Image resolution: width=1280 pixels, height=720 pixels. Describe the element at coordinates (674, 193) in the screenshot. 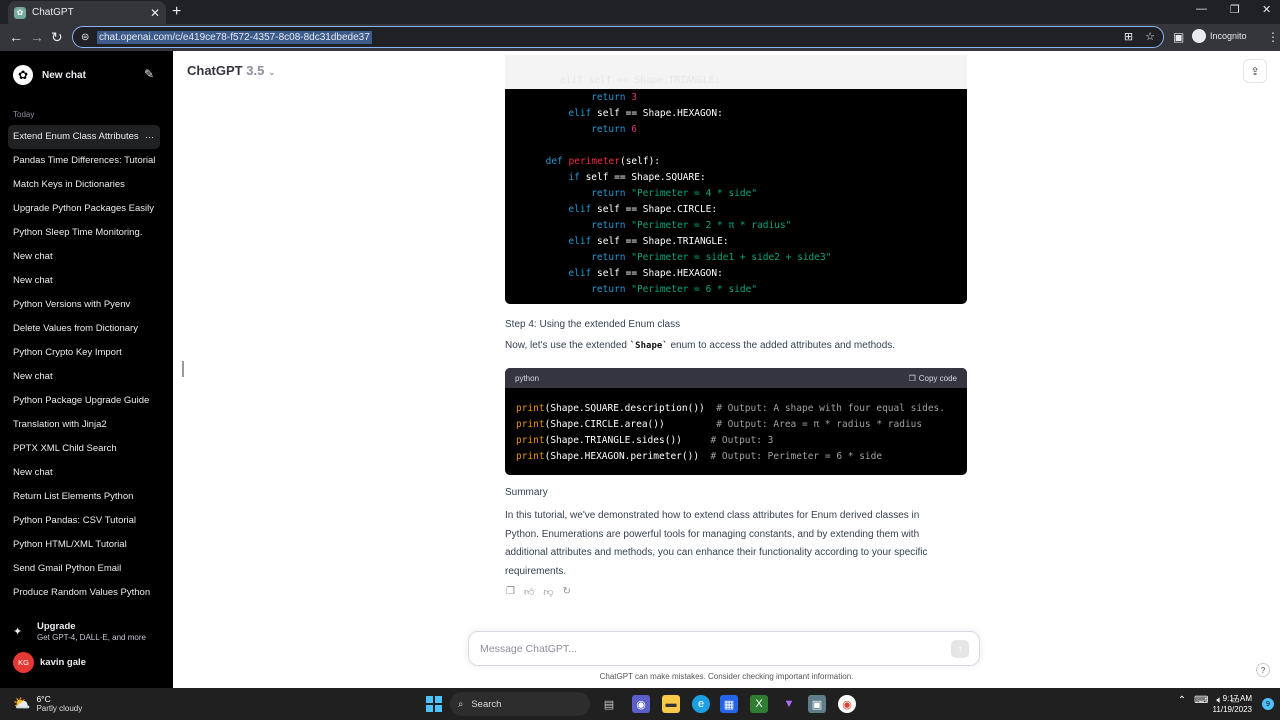

I see `code-line: return "Perimeter = 4 * side"` at that location.